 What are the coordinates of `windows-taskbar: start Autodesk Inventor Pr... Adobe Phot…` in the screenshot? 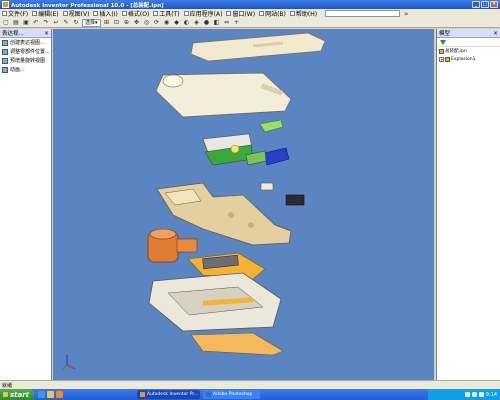 It's located at (250, 394).